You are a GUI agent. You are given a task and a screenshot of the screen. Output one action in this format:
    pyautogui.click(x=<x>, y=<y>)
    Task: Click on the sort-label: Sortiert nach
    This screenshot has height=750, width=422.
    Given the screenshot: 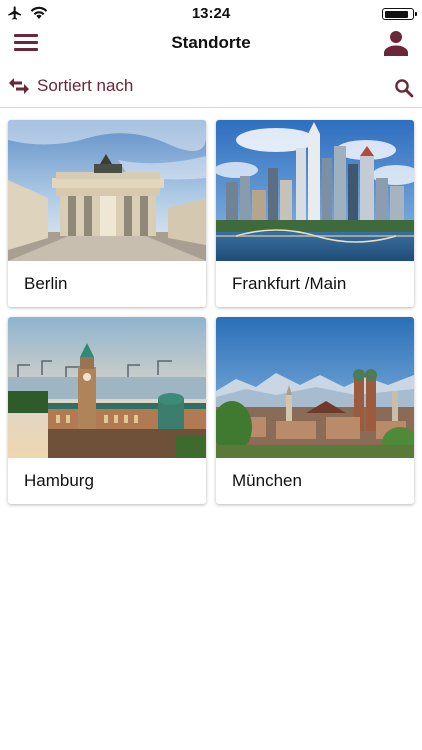 What is the action you would take?
    pyautogui.click(x=85, y=85)
    